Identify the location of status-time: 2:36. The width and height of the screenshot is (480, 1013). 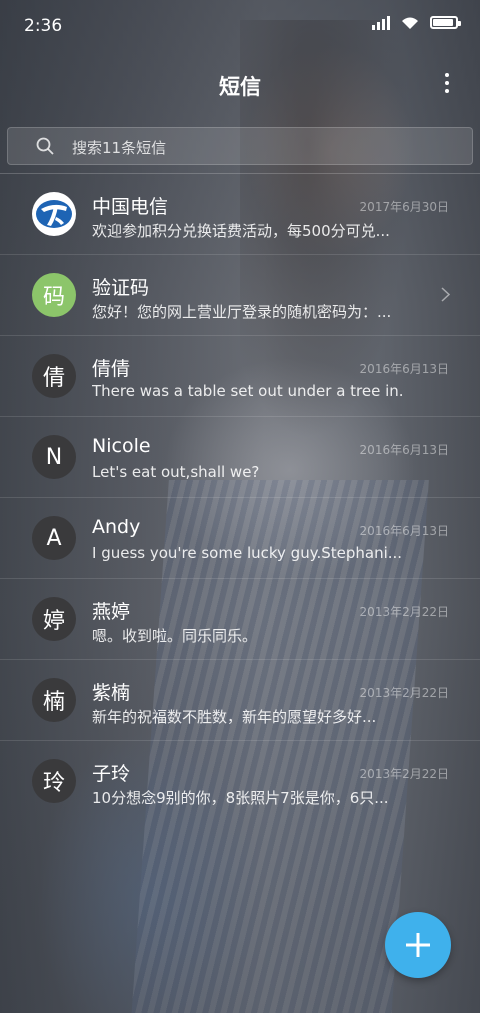
(43, 26).